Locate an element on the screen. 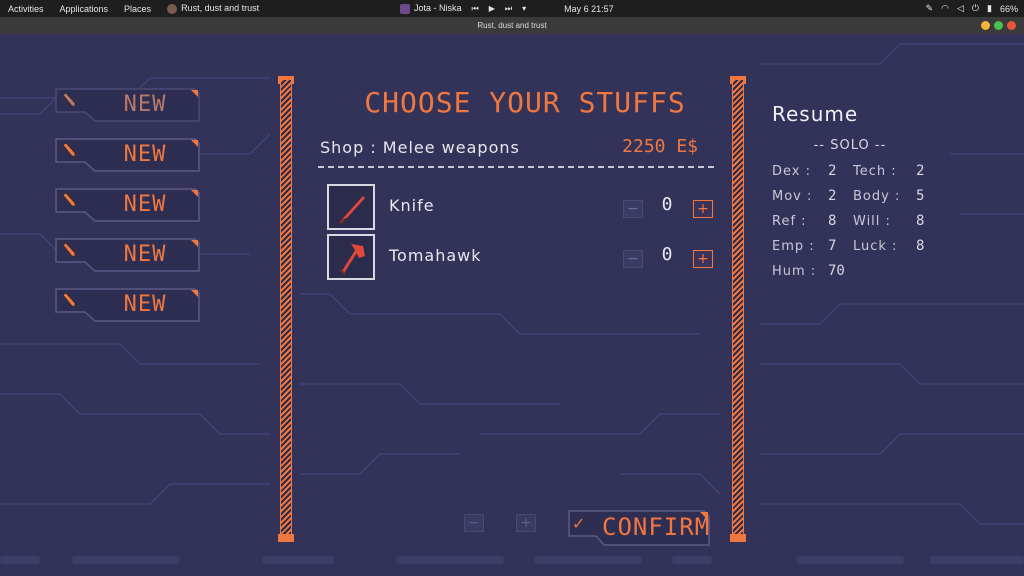  volume-icon: ◁ is located at coordinates (960, 8).